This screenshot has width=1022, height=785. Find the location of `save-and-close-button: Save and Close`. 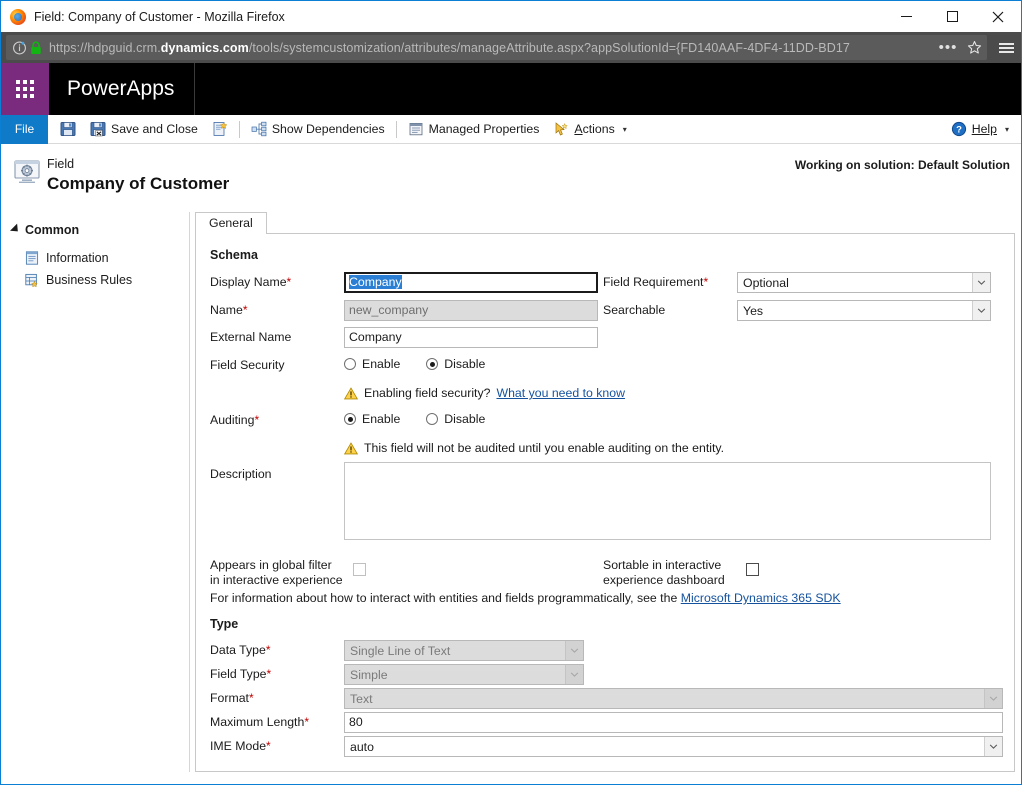

save-and-close-button: Save and Close is located at coordinates (144, 129).